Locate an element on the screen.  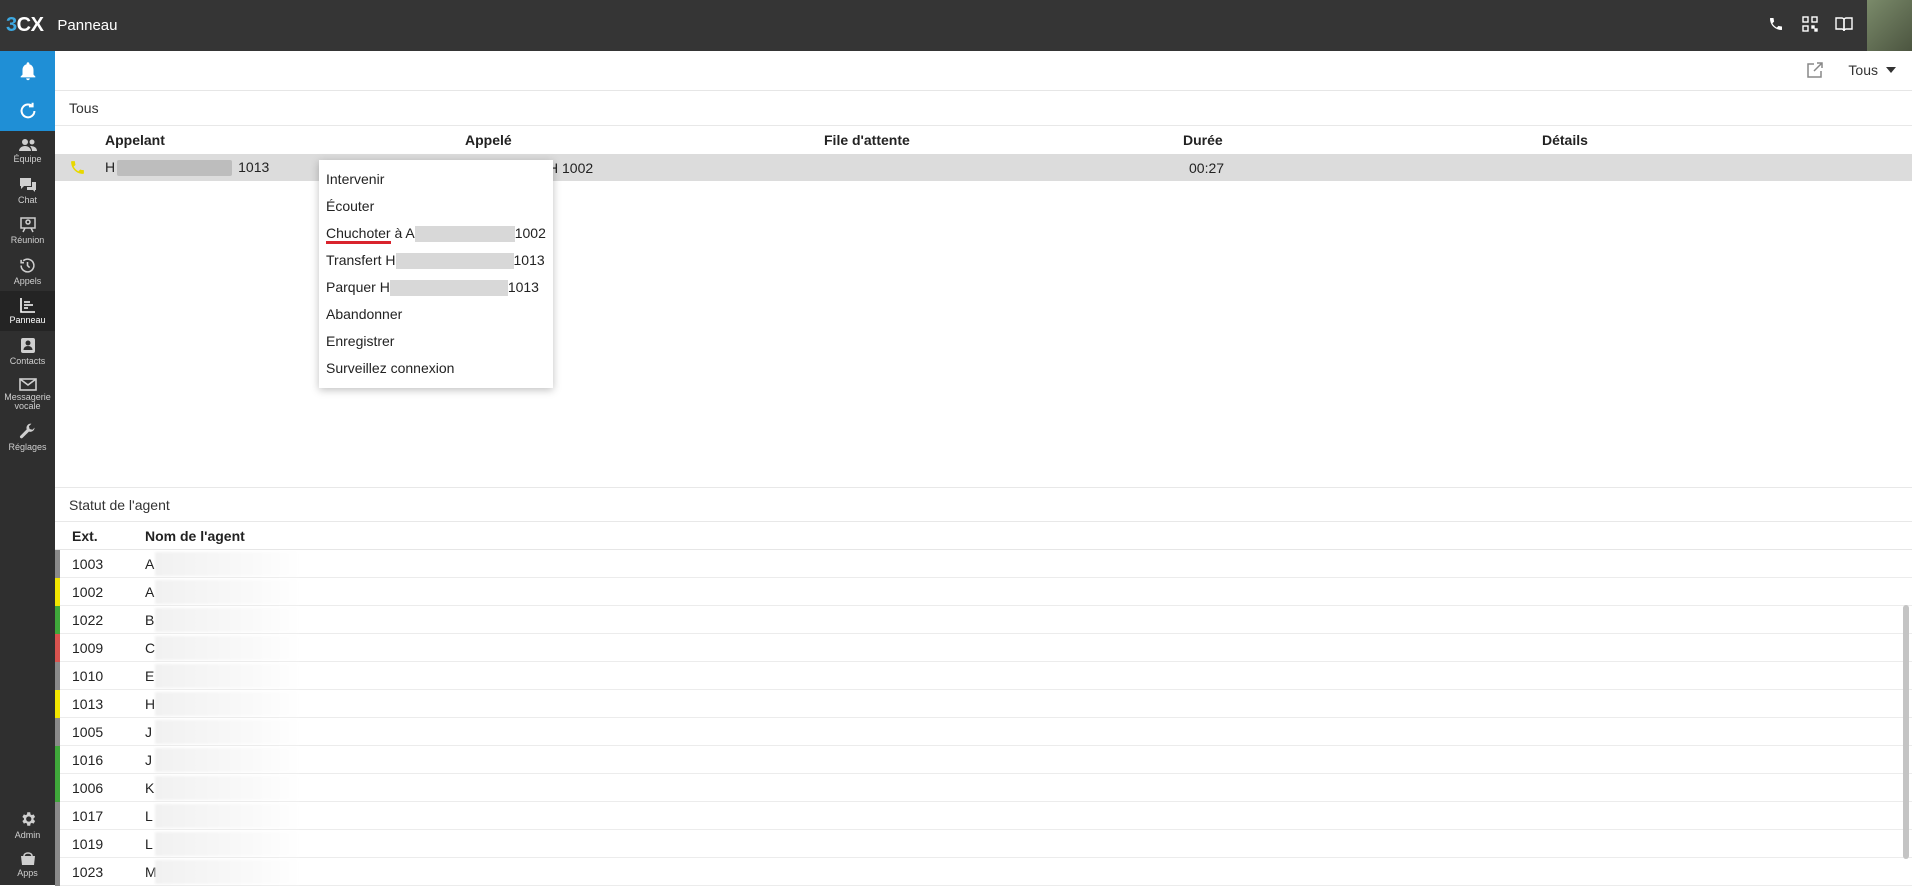
column-appele: Appelé is located at coordinates (488, 140).